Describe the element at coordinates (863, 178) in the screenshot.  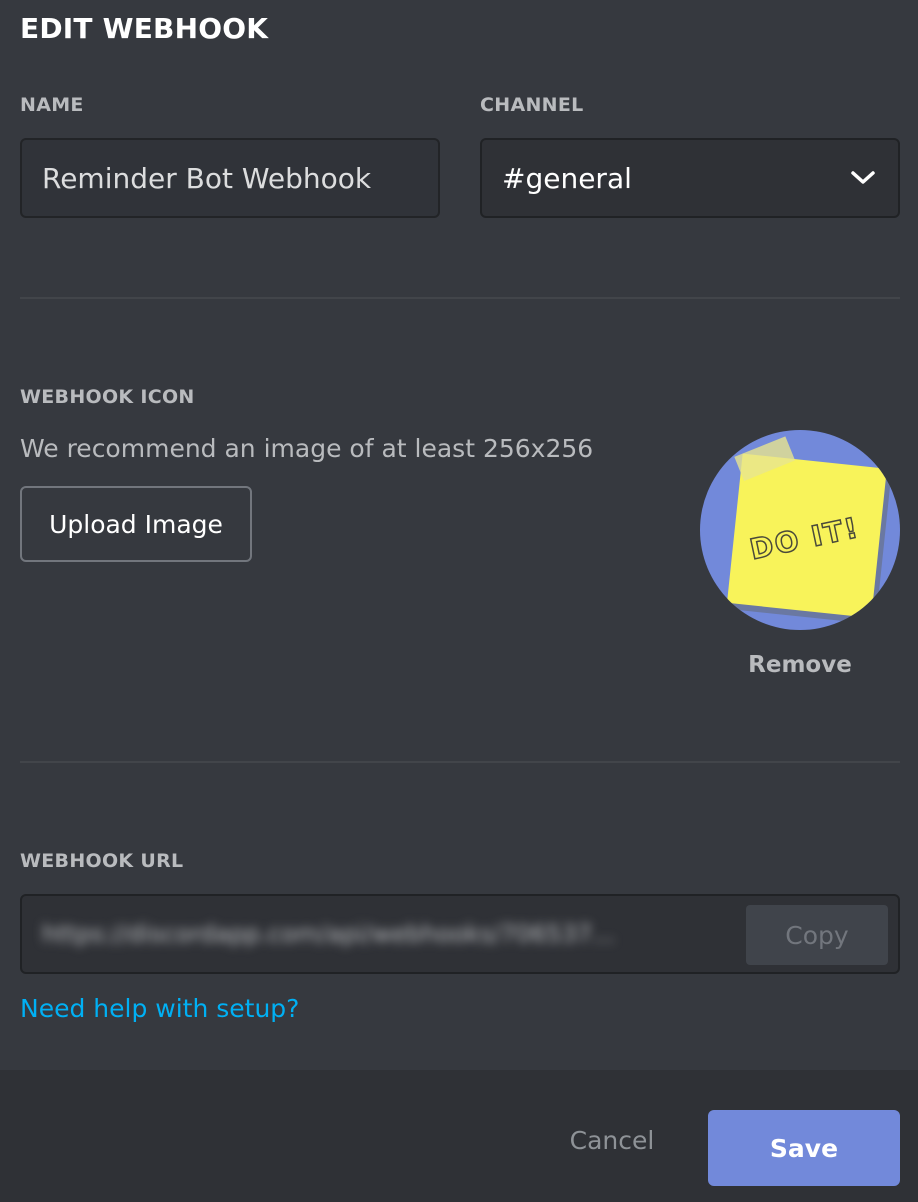
I see `chevron-down-icon` at that location.